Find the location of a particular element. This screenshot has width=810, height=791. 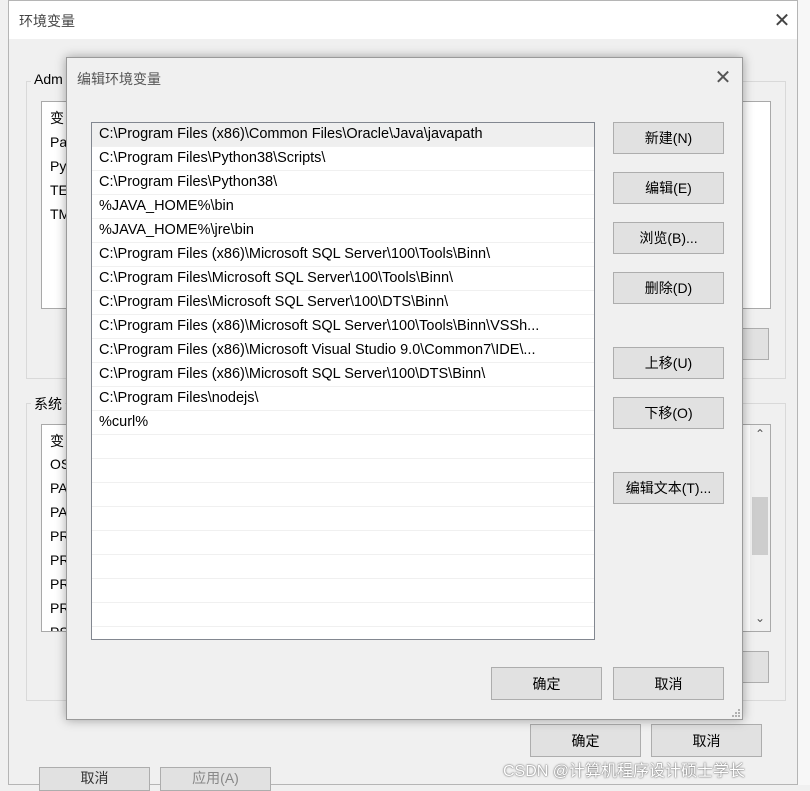

path-entry: %curl% is located at coordinates (124, 422).